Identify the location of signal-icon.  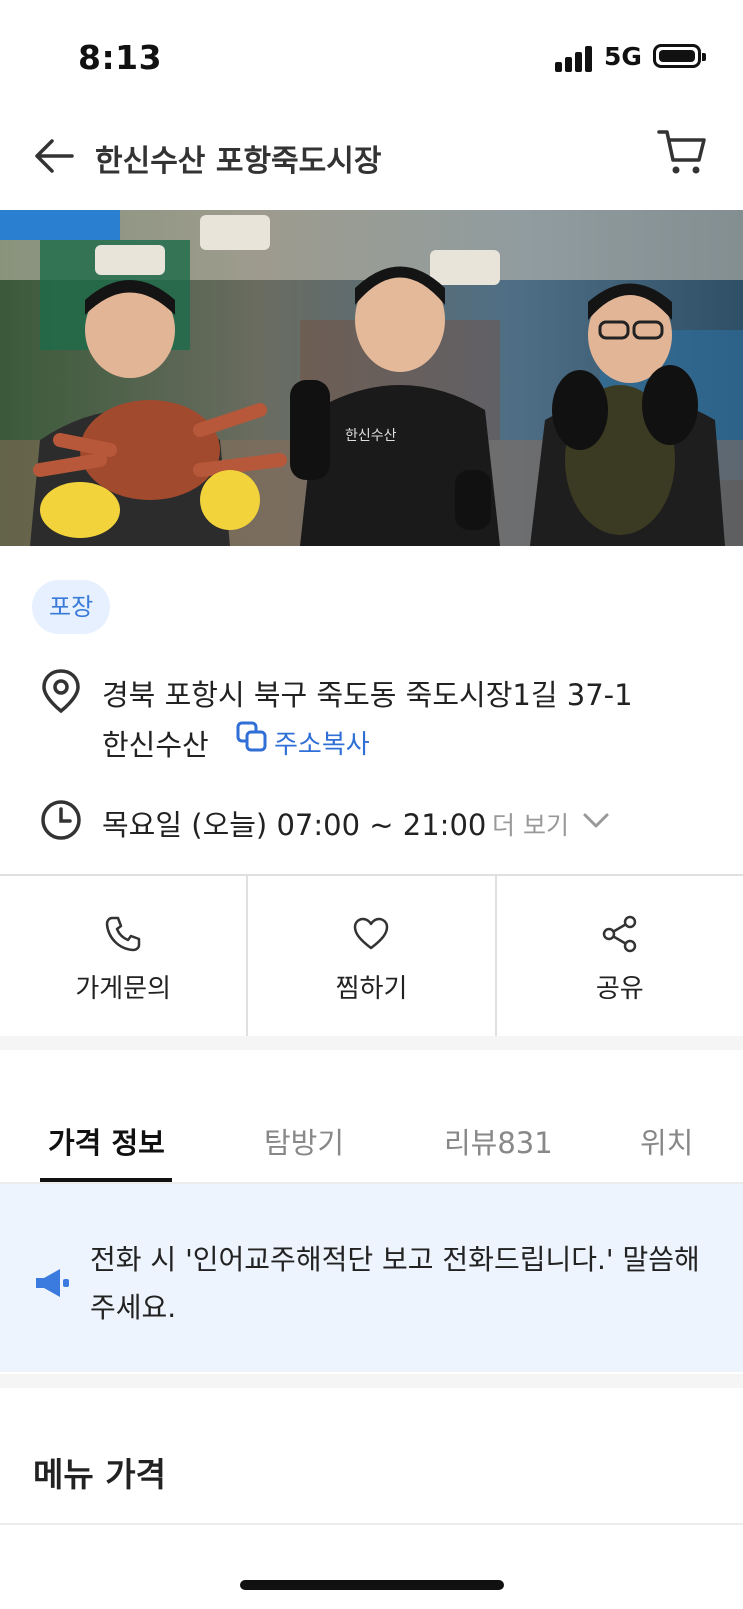
(575, 59).